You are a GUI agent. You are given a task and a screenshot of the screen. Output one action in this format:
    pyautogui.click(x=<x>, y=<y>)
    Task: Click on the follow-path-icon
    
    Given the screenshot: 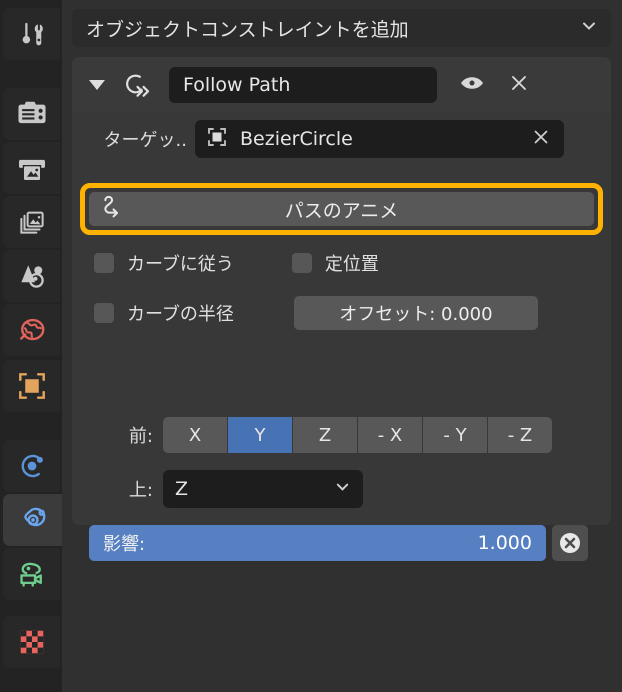 What is the action you would take?
    pyautogui.click(x=138, y=85)
    